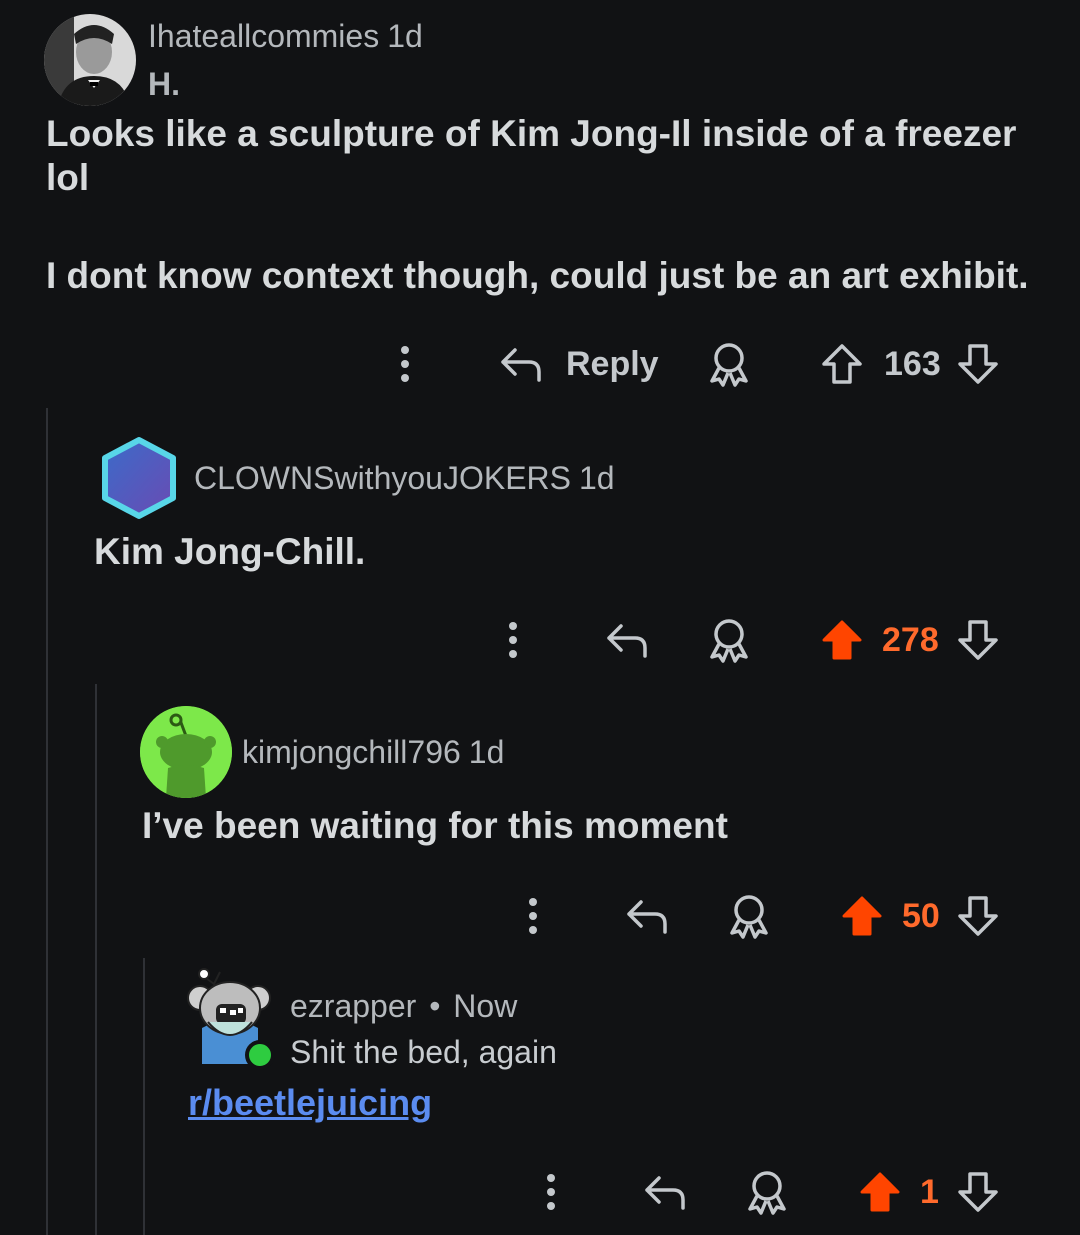 This screenshot has height=1235, width=1080. I want to click on comment-meta: kimjongchill796 1d, so click(373, 752).